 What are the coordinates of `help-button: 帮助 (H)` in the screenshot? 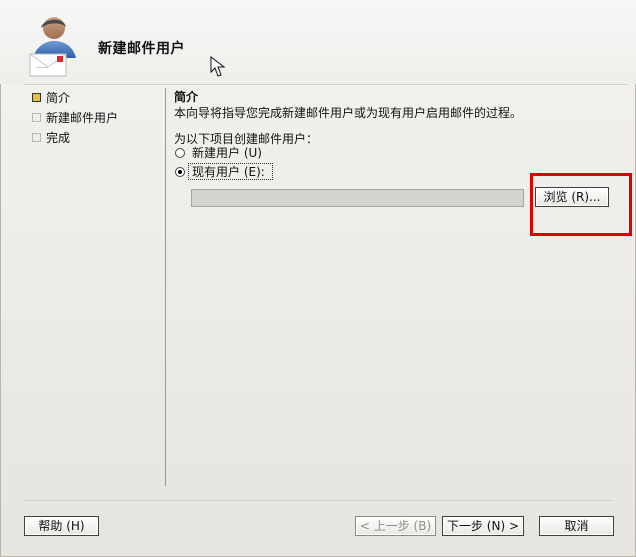 It's located at (61, 526).